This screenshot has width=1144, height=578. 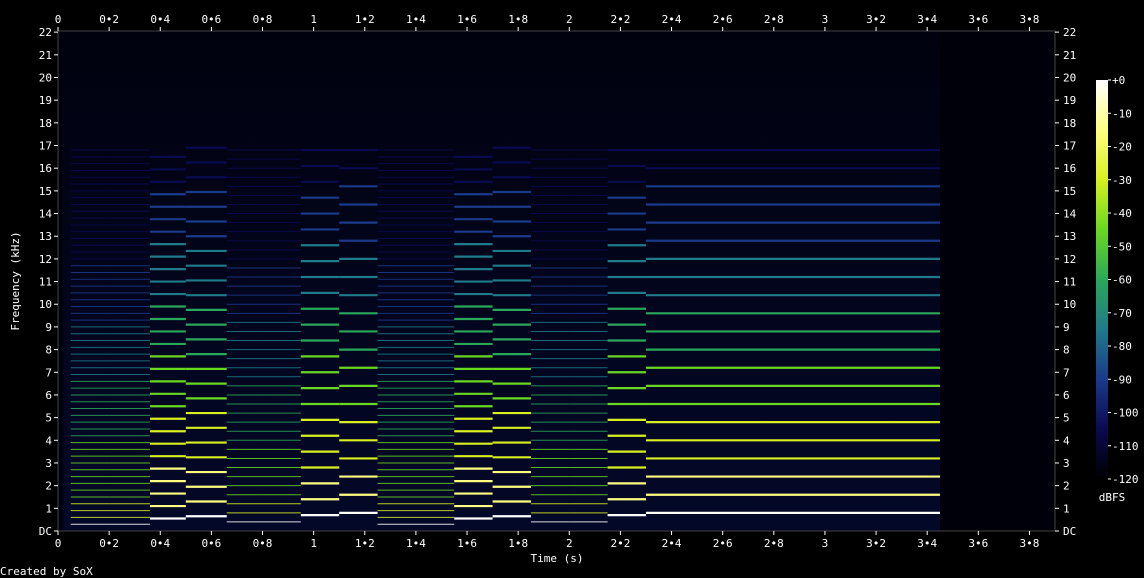 I want to click on colorbar-tick-label: -120, so click(x=1125, y=479).